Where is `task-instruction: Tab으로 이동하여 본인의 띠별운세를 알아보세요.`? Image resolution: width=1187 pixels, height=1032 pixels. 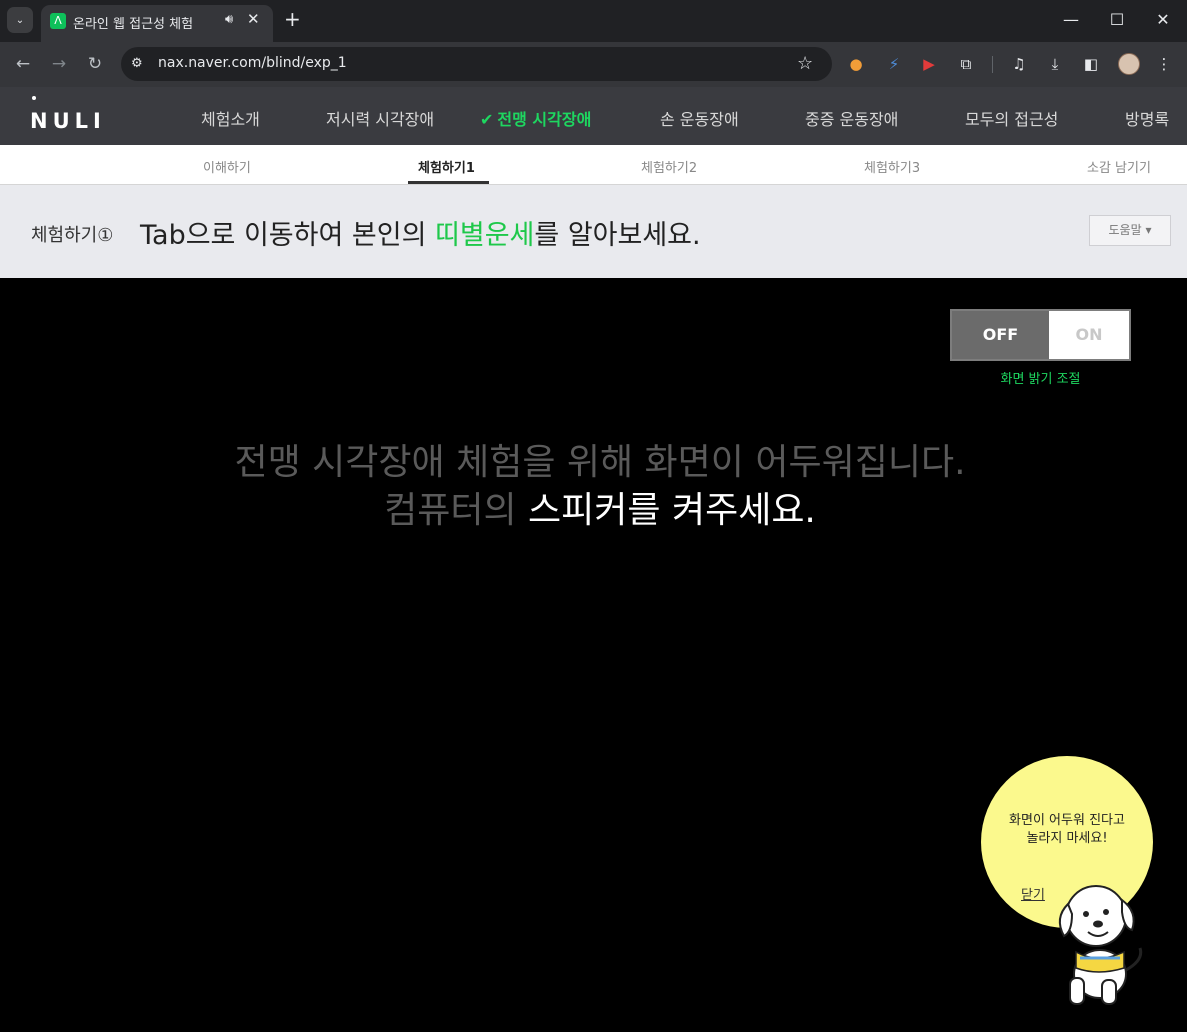 task-instruction: Tab으로 이동하여 본인의 띠별운세를 알아보세요. is located at coordinates (420, 232).